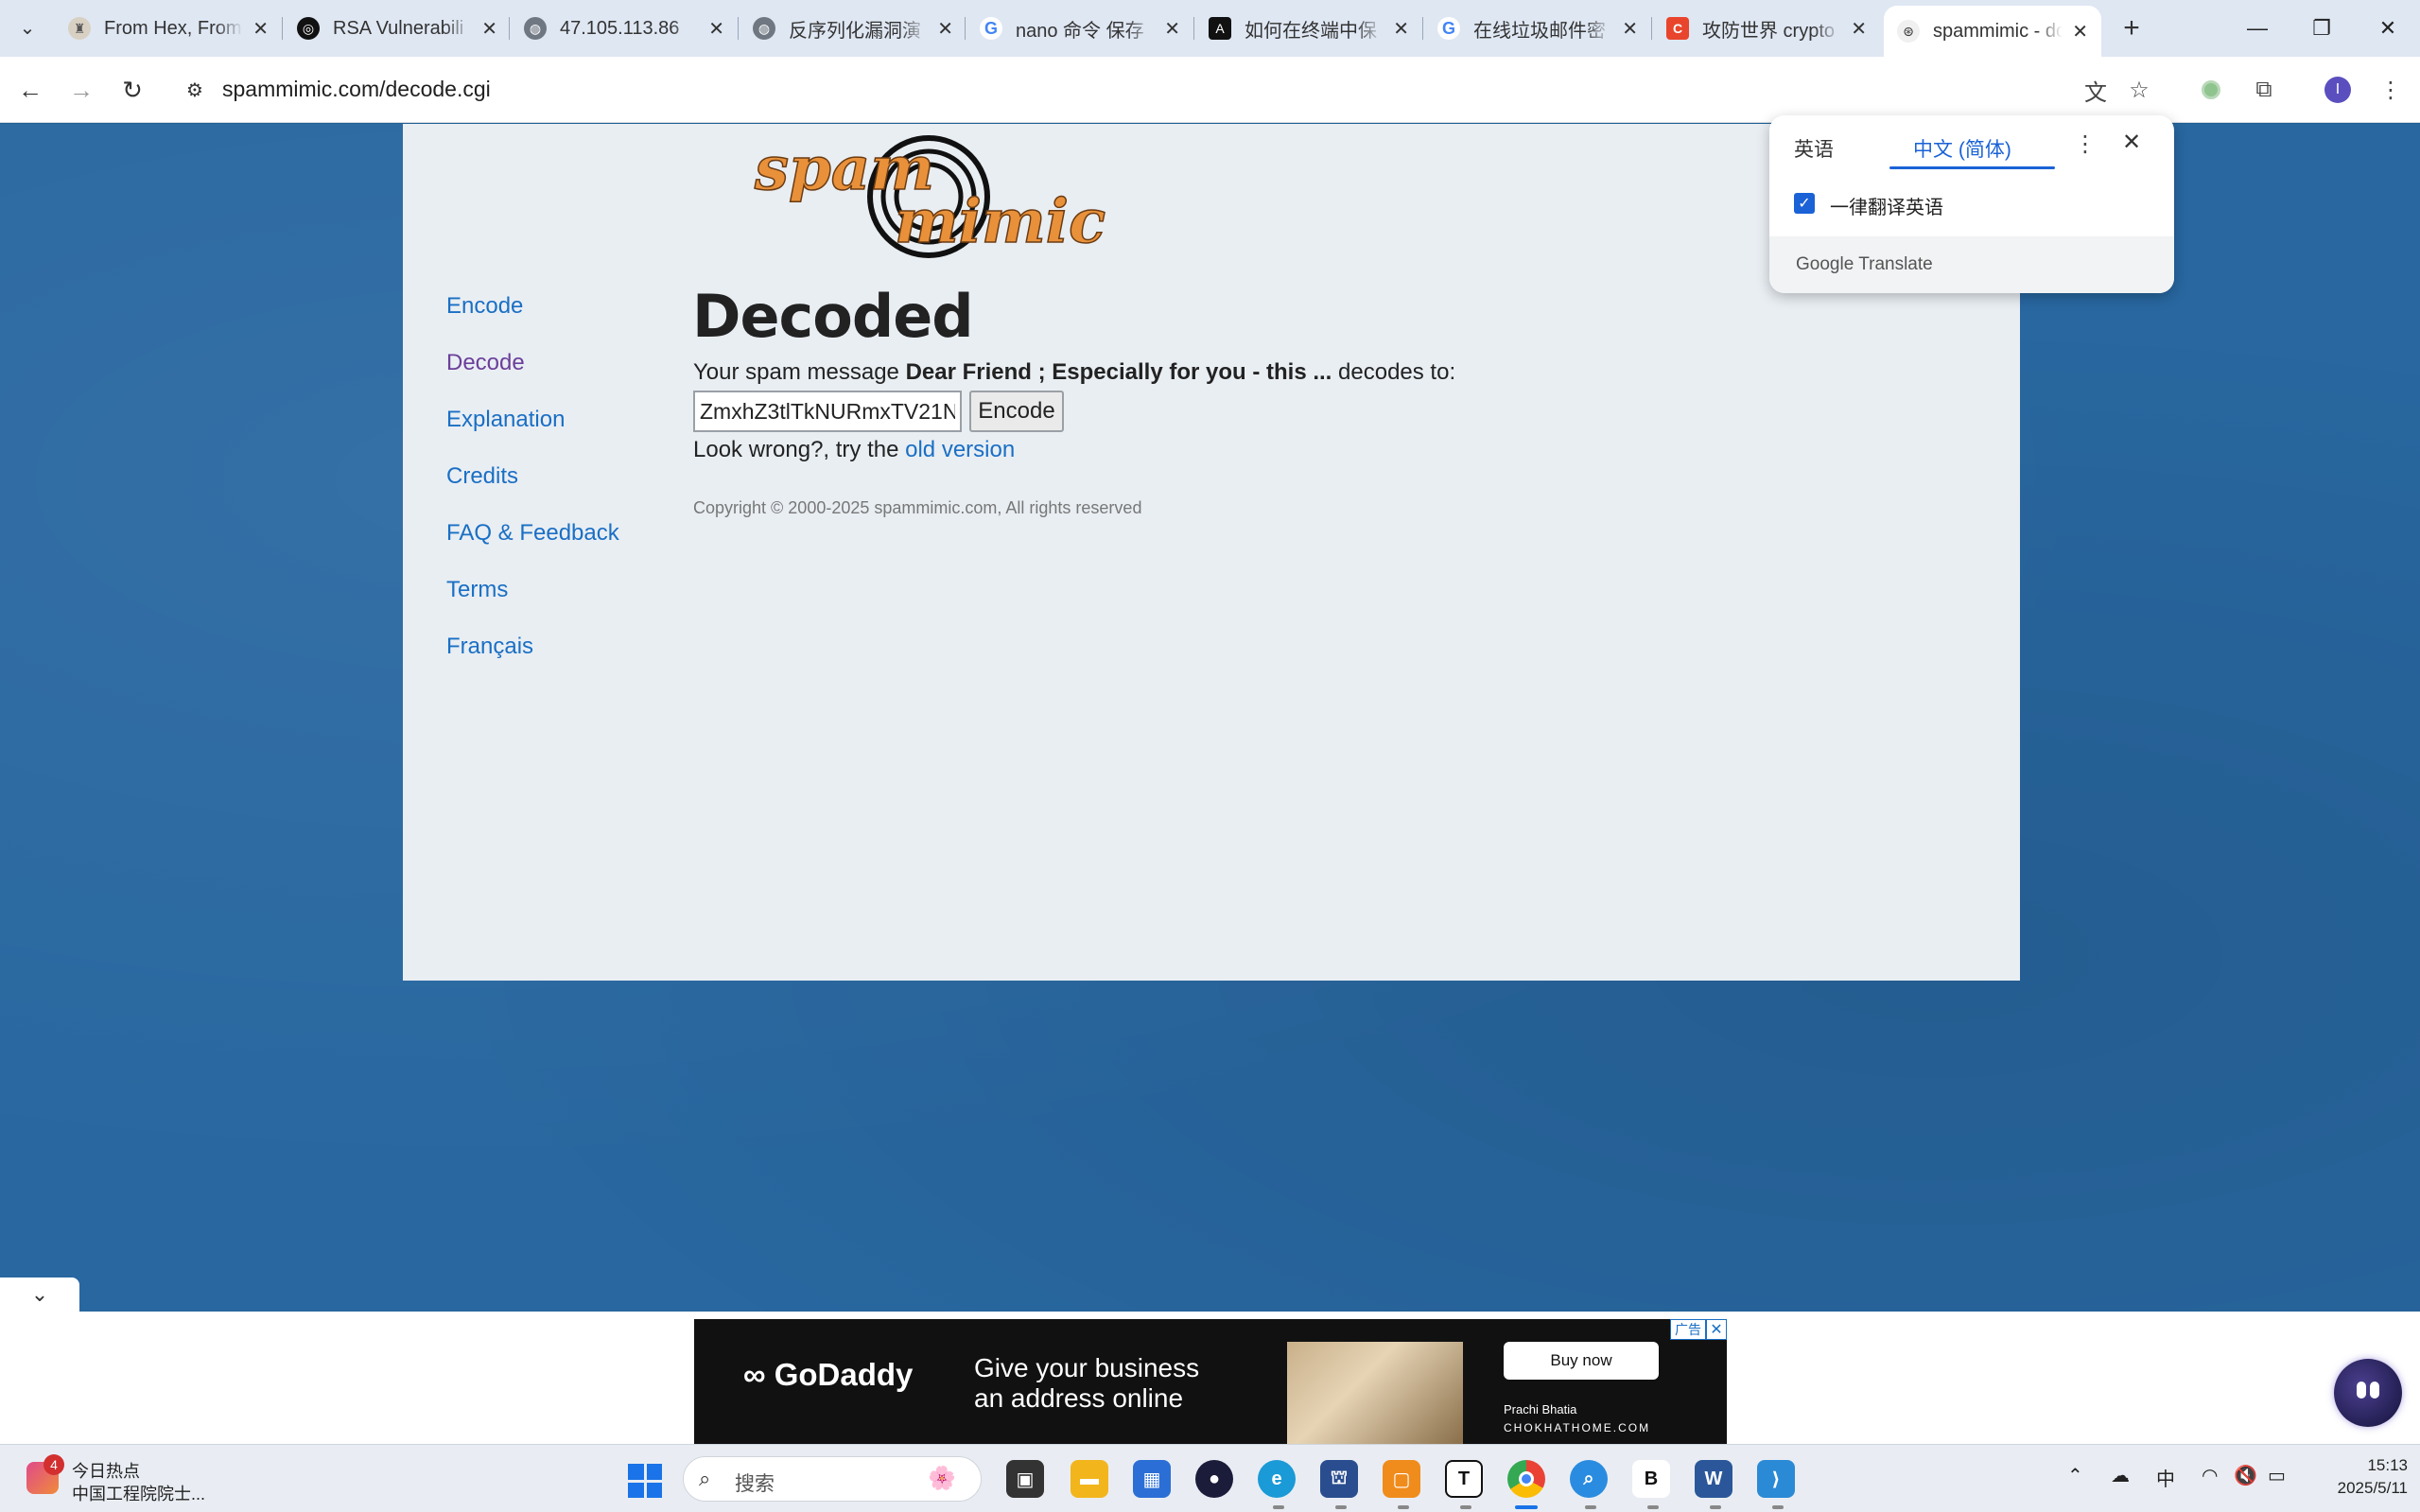 The height and width of the screenshot is (1512, 2420). What do you see at coordinates (533, 319) in the screenshot?
I see `nav-link-encode: Encode` at bounding box center [533, 319].